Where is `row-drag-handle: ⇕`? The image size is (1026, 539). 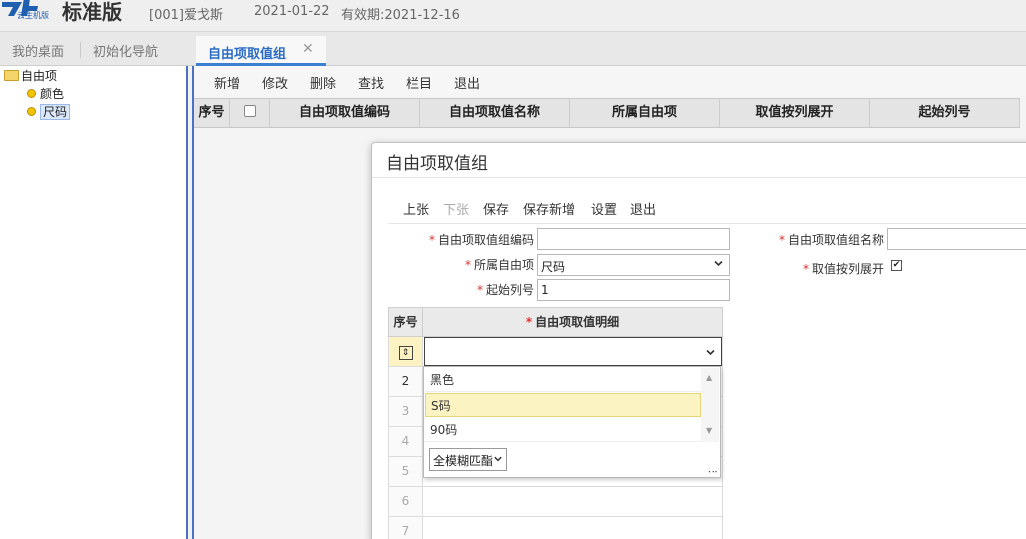
row-drag-handle: ⇕ is located at coordinates (405, 352).